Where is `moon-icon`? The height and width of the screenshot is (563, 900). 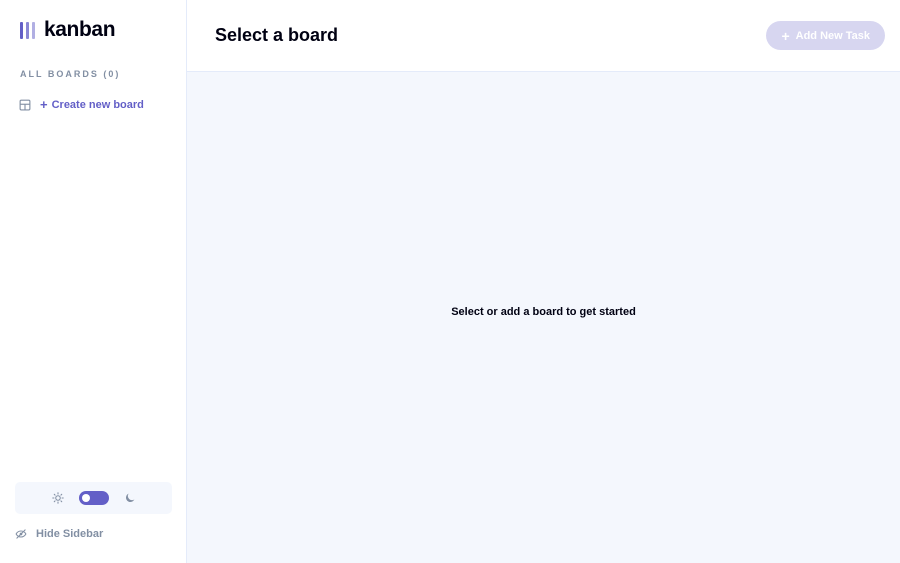 moon-icon is located at coordinates (129, 498).